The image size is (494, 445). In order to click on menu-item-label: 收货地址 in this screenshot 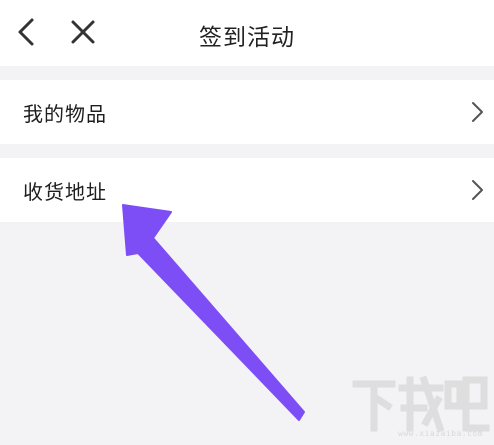, I will do `click(65, 192)`.